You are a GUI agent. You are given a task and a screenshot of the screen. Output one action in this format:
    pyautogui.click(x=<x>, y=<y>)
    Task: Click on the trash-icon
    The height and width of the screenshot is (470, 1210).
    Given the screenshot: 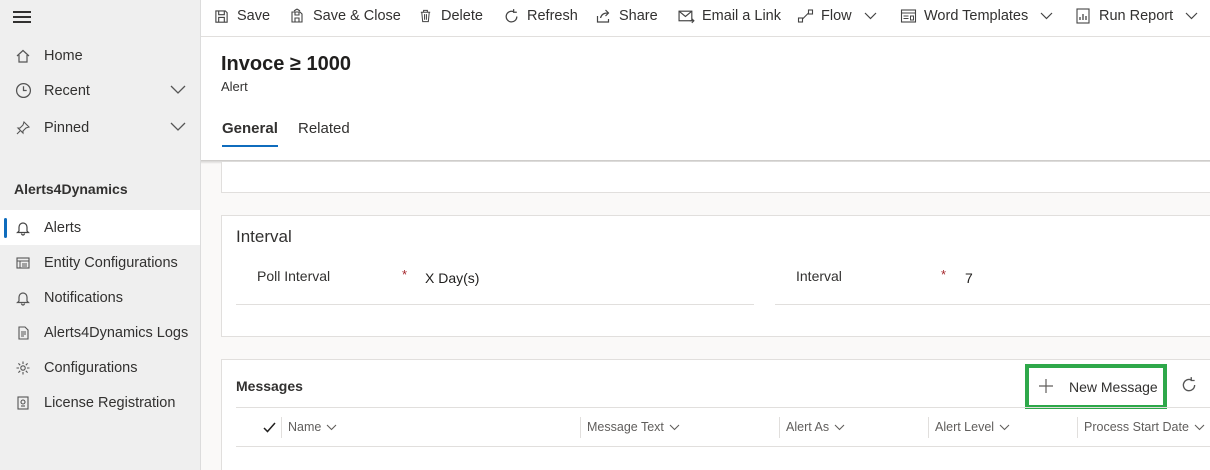 What is the action you would take?
    pyautogui.click(x=425, y=16)
    